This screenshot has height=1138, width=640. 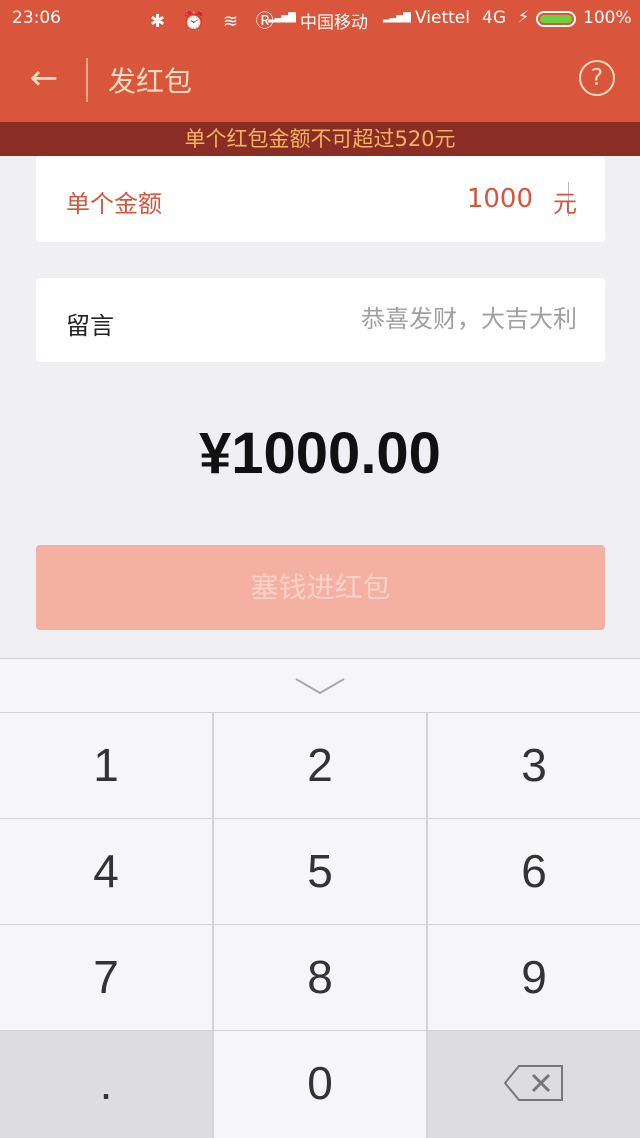 What do you see at coordinates (320, 587) in the screenshot?
I see `submit-button: 塞钱进红包` at bounding box center [320, 587].